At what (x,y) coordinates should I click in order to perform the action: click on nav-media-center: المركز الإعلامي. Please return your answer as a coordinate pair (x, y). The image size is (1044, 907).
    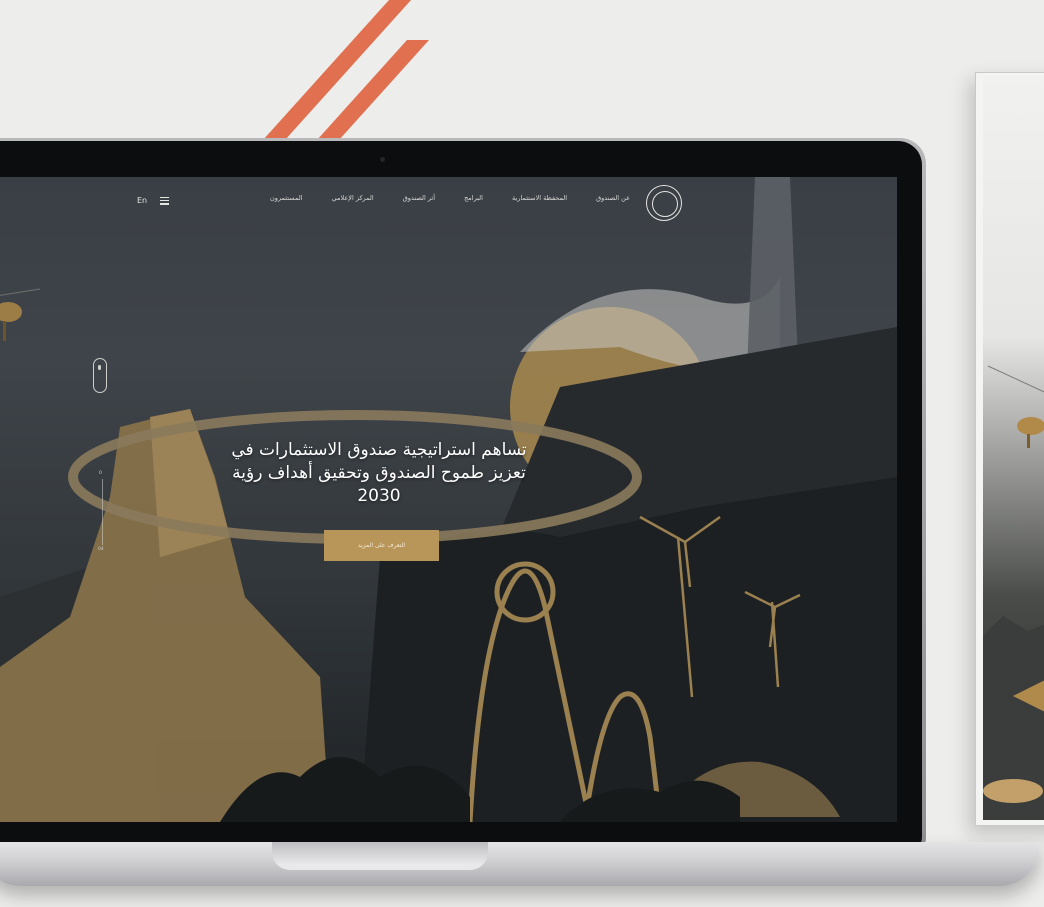
    Looking at the image, I should click on (353, 198).